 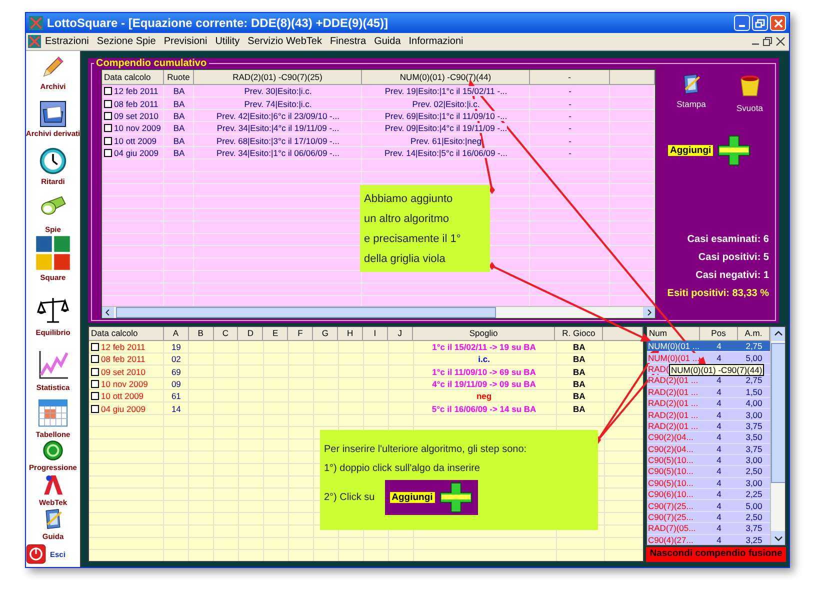 I want to click on column-header: I, so click(x=375, y=334).